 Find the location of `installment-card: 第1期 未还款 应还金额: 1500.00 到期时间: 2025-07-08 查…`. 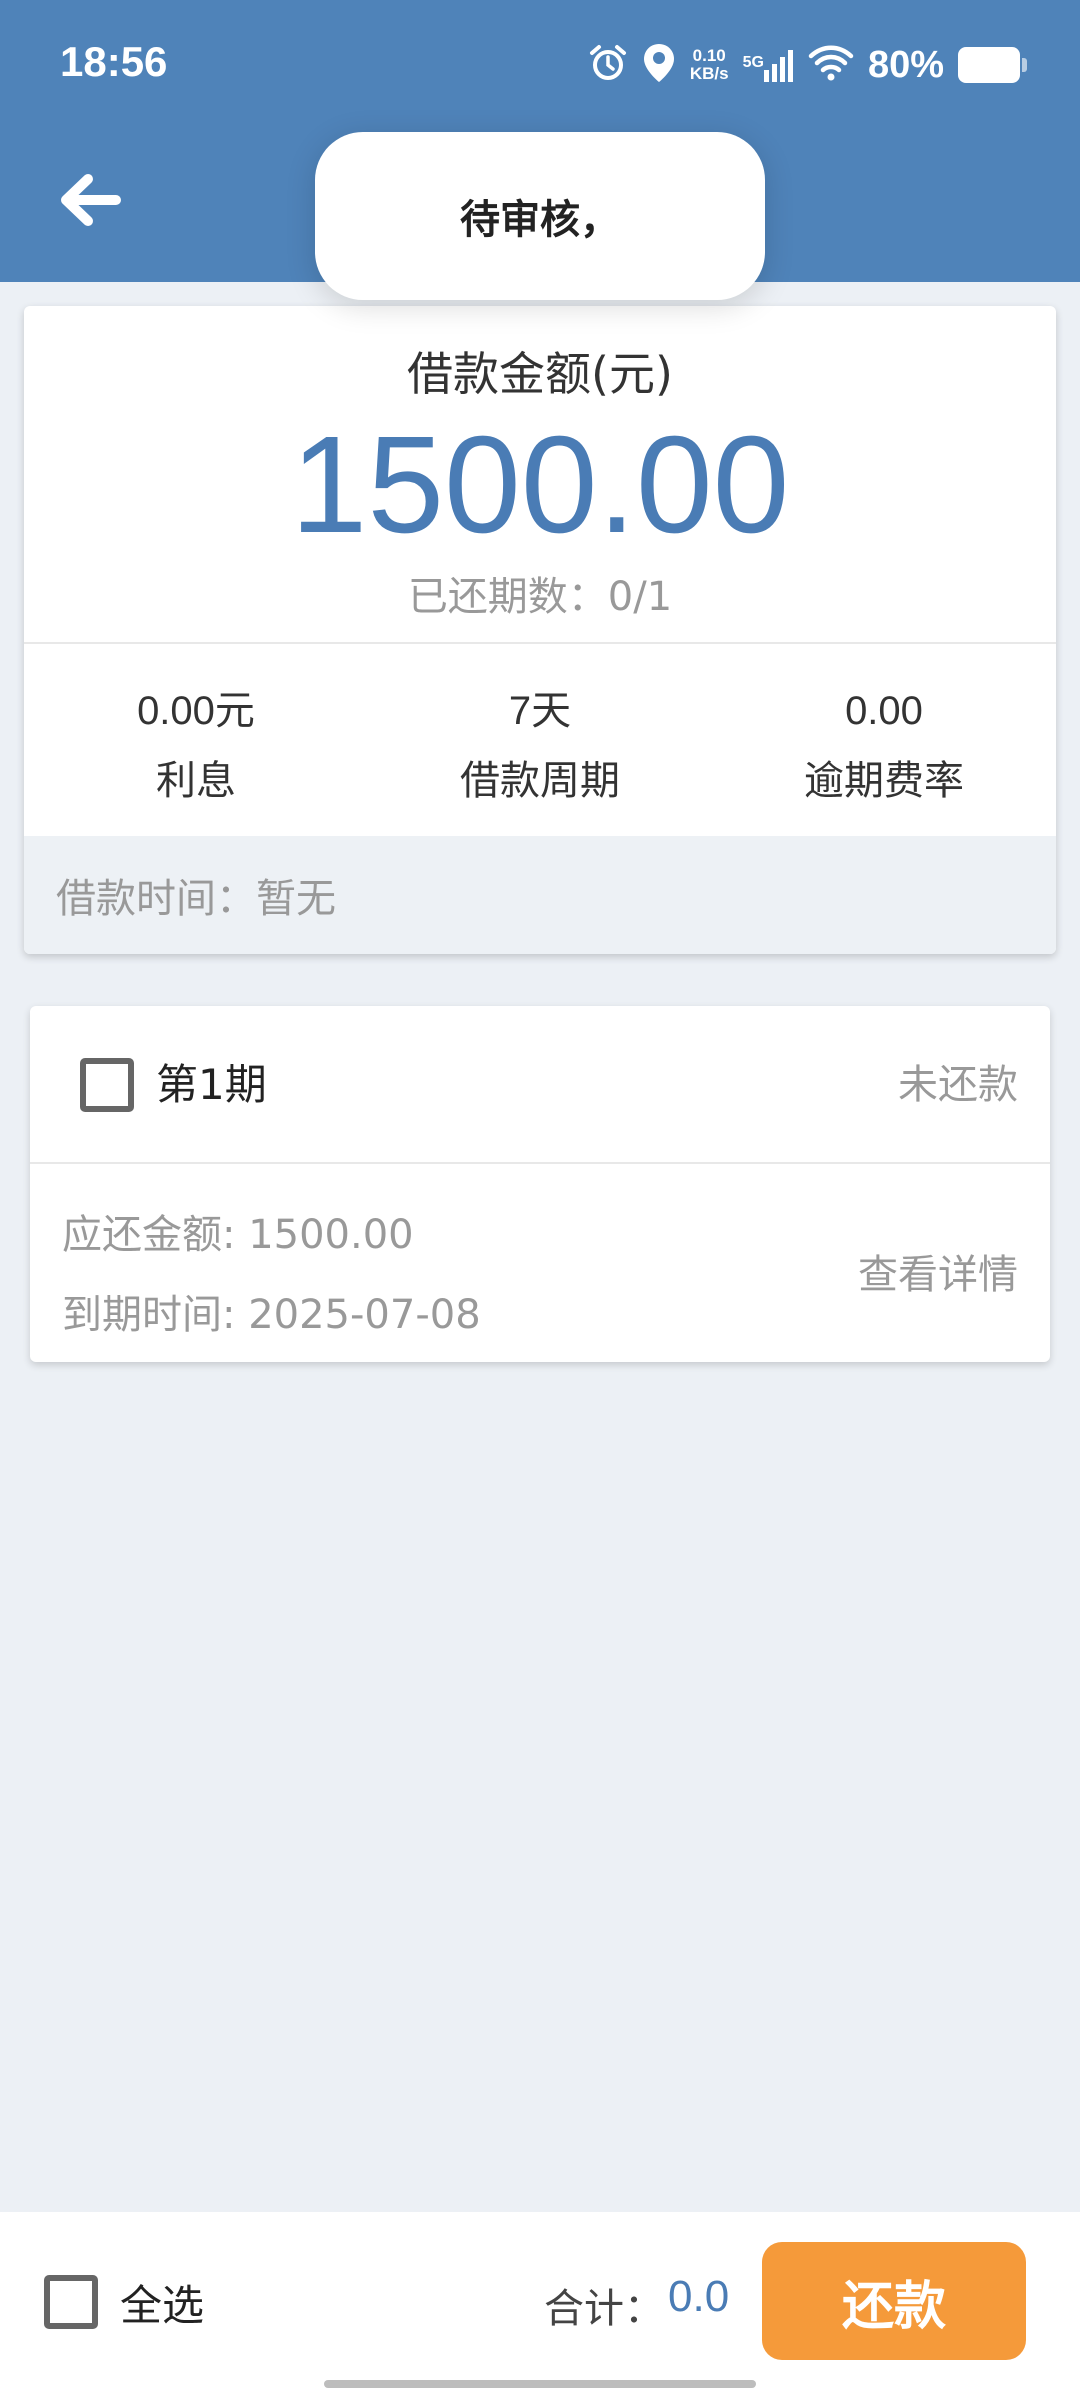

installment-card: 第1期 未还款 应还金额: 1500.00 到期时间: 2025-07-08 查… is located at coordinates (540, 1184).